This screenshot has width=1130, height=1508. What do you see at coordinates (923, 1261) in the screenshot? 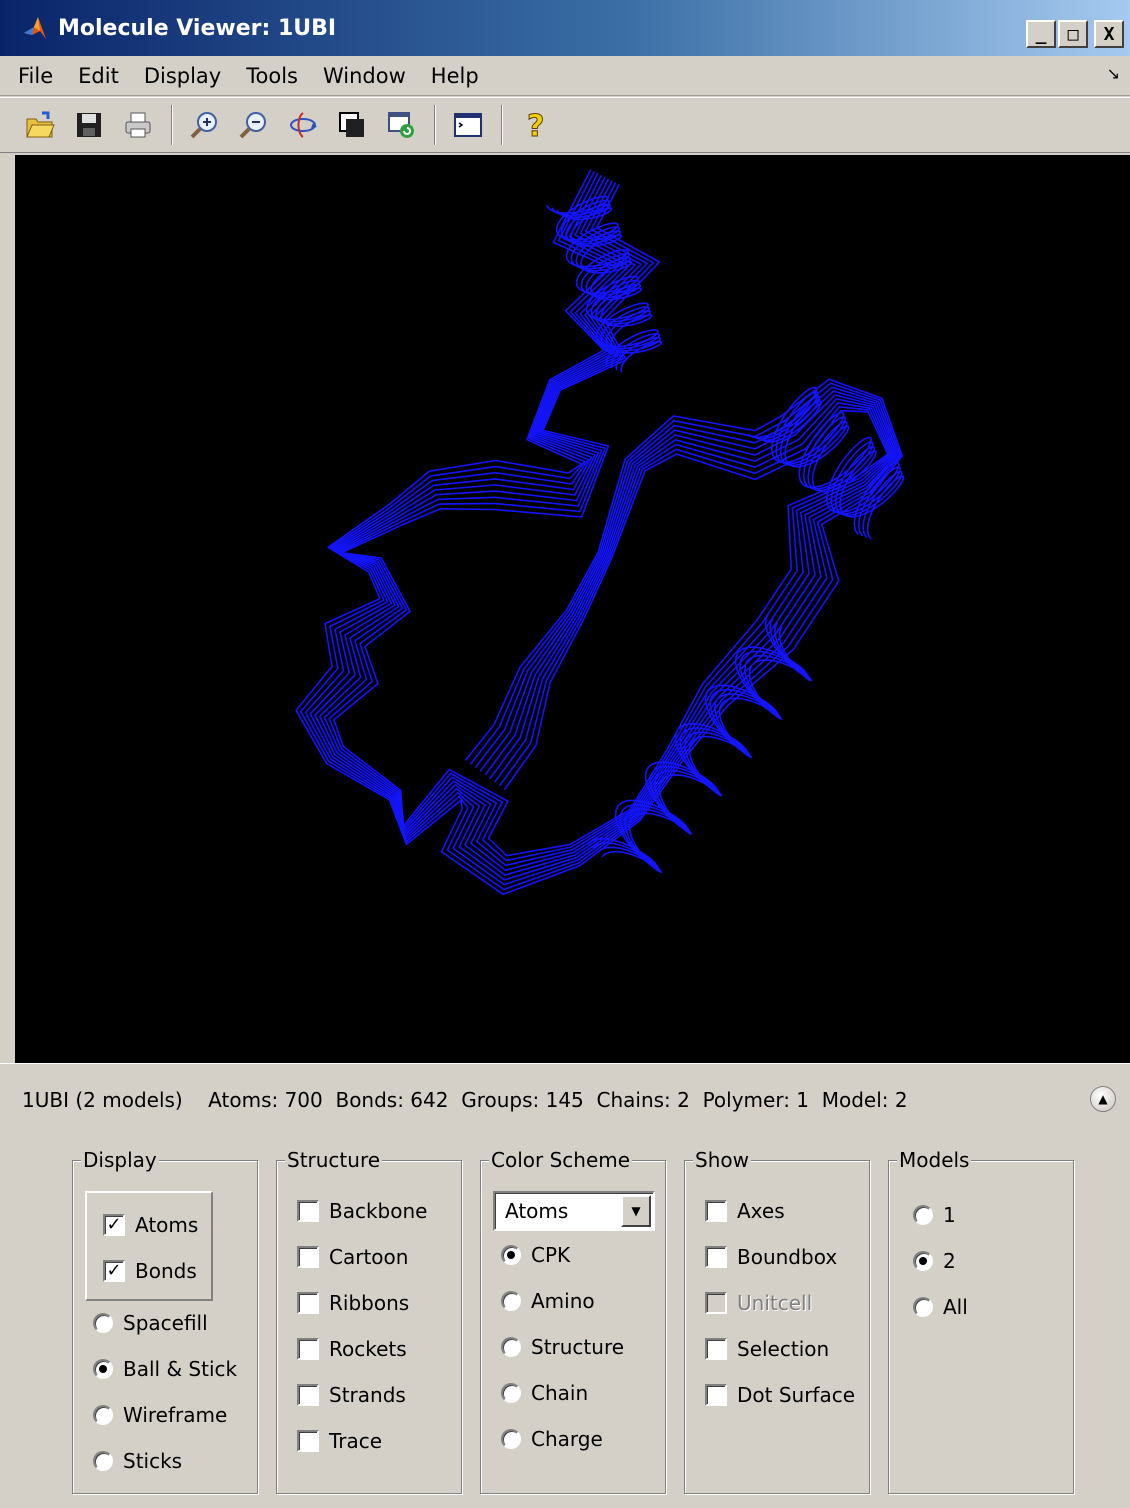
I see `model-2-radio` at bounding box center [923, 1261].